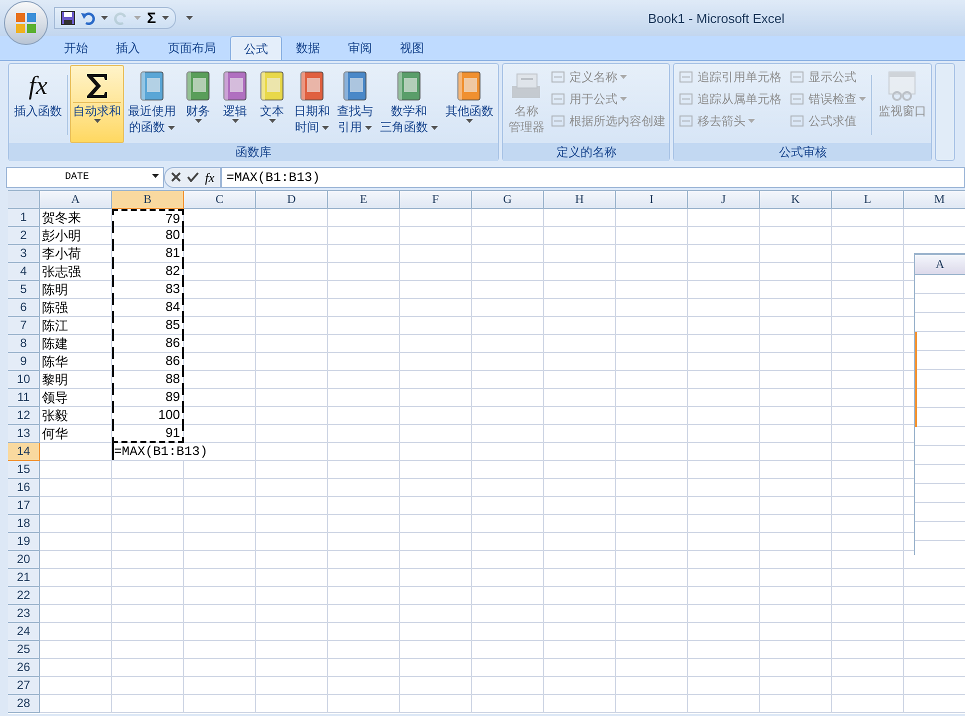  Describe the element at coordinates (76, 48) in the screenshot. I see `ribbon-tab: 开始` at that location.